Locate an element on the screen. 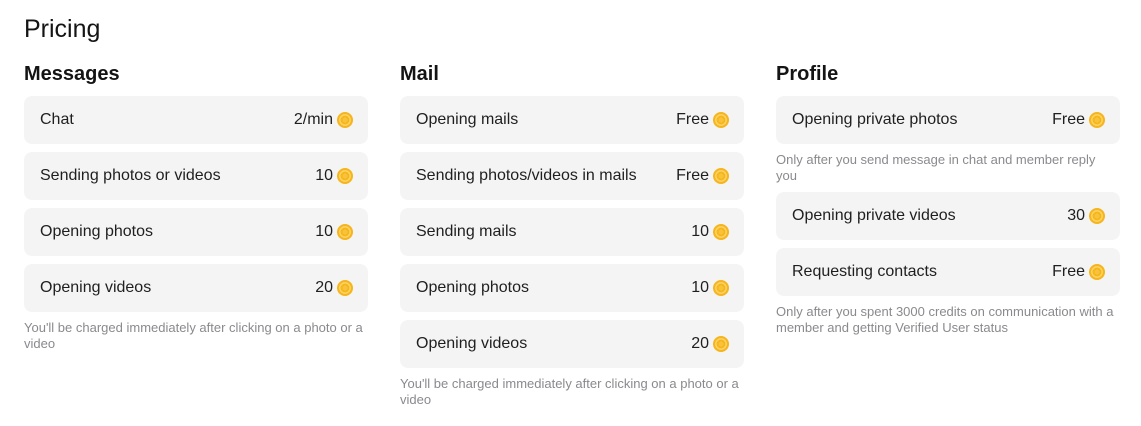  messages-section-title: Messages is located at coordinates (72, 74).